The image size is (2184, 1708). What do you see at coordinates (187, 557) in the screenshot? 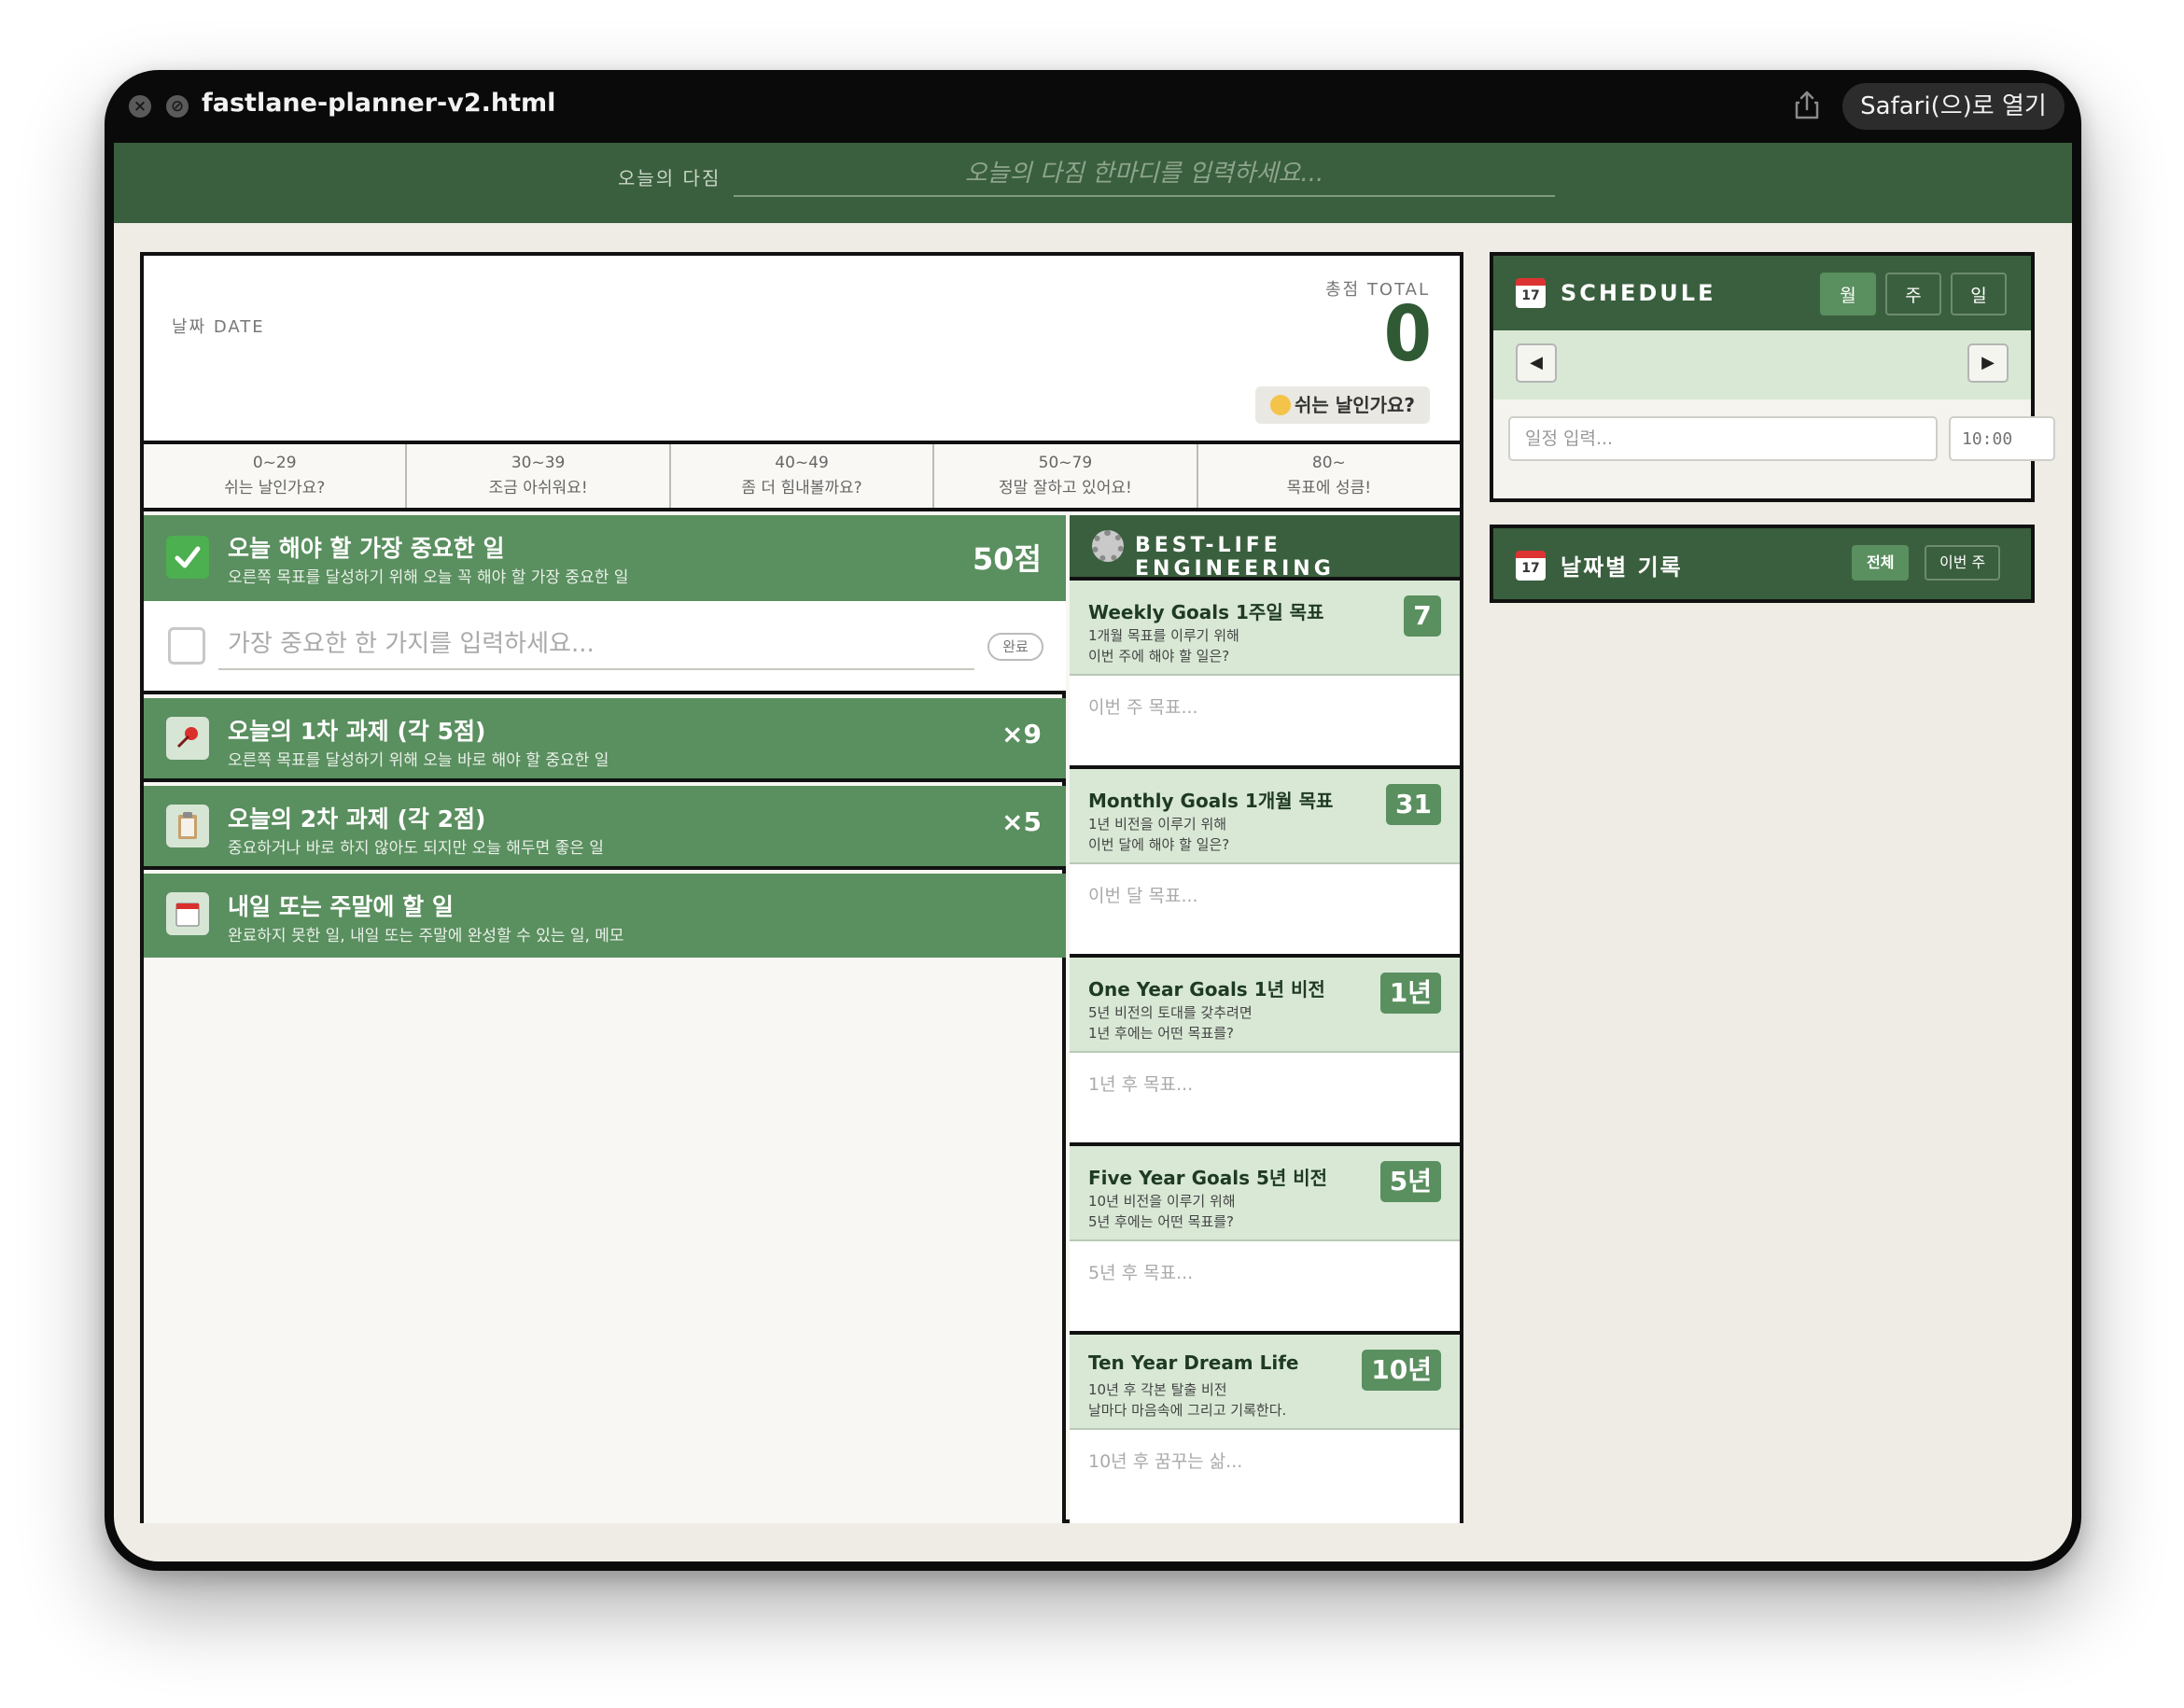
I see `checkmark-icon` at bounding box center [187, 557].